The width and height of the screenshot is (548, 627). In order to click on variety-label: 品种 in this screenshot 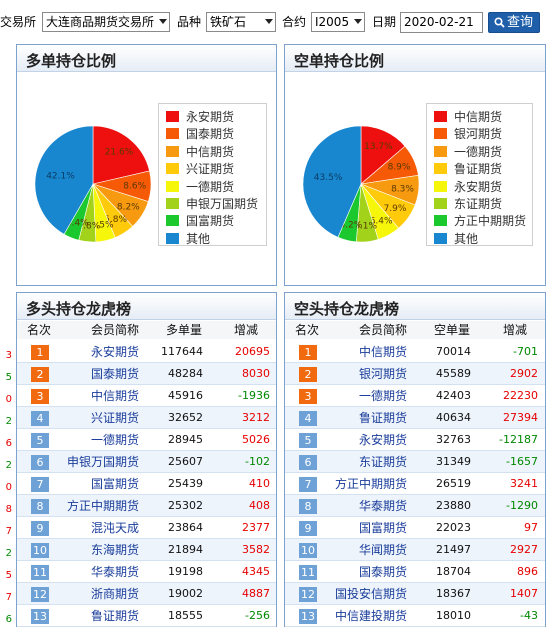, I will do `click(189, 22)`.